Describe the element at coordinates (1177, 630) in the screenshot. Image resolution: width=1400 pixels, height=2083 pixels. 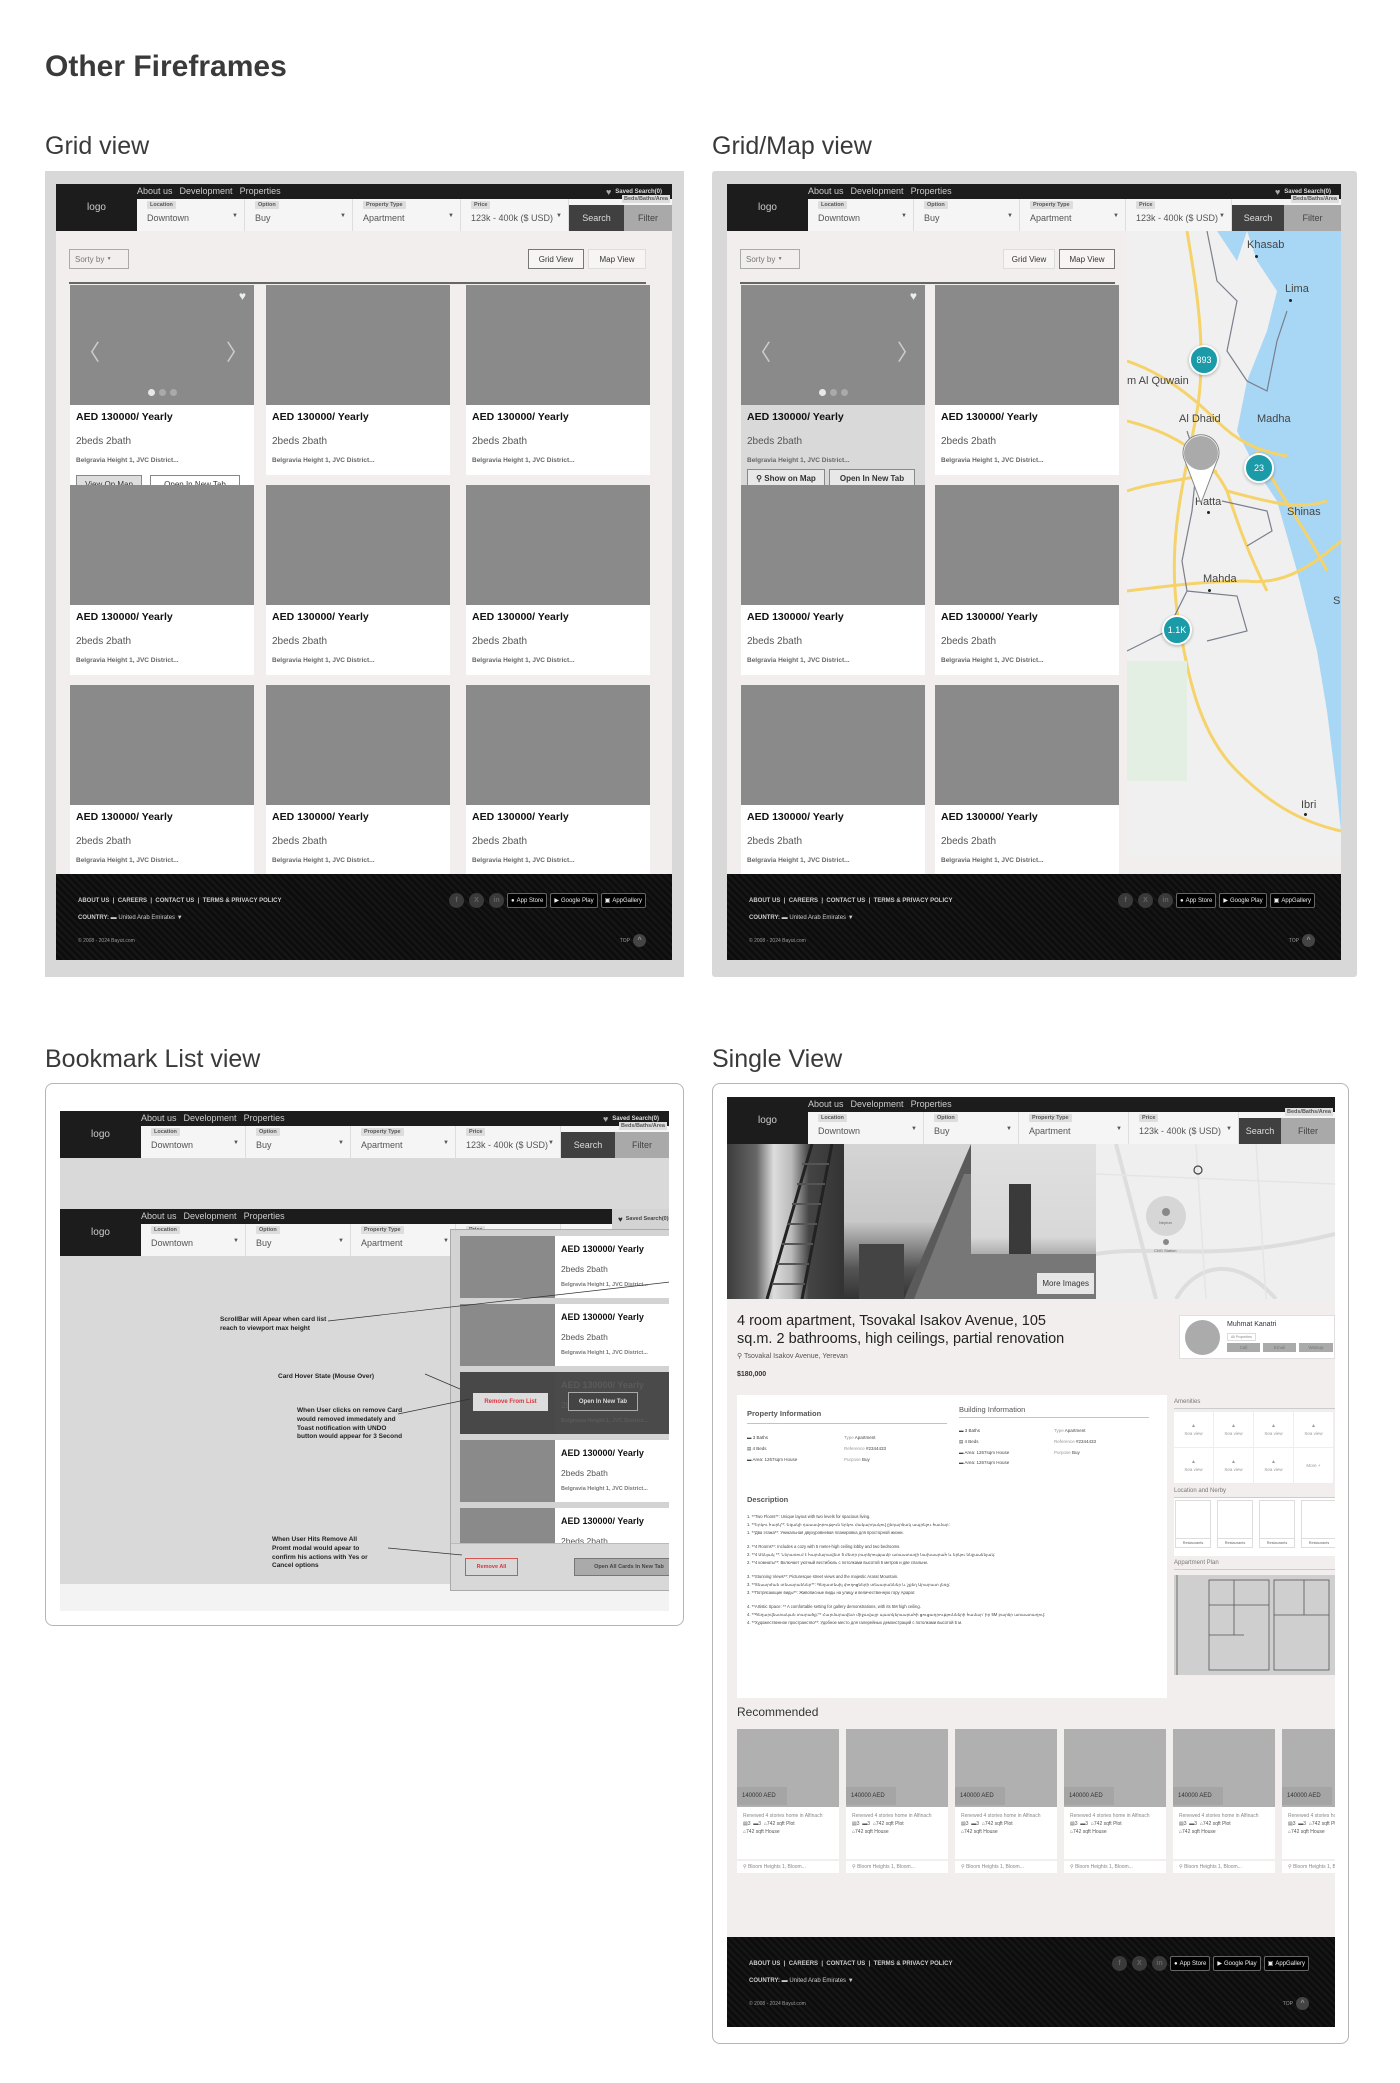
I see `map-cluster-marker: 1.1K` at that location.